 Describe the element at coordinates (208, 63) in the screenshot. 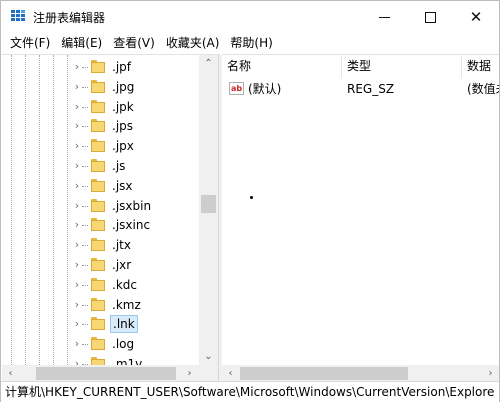

I see `scroll-up-icon: ⌃` at that location.